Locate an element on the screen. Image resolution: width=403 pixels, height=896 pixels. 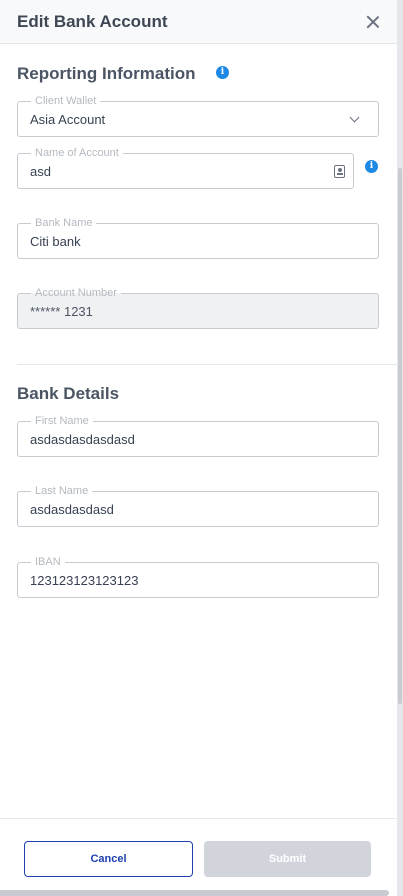
client-wallet-select: Client Wallet Asia Account is located at coordinates (198, 115).